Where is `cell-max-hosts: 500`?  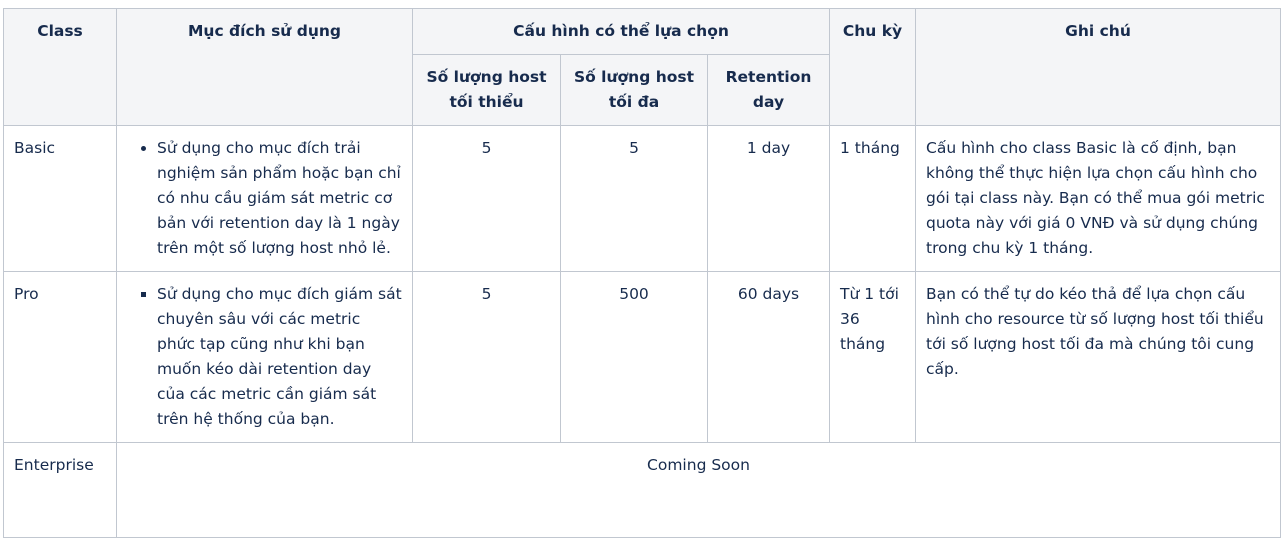
cell-max-hosts: 500 is located at coordinates (634, 357).